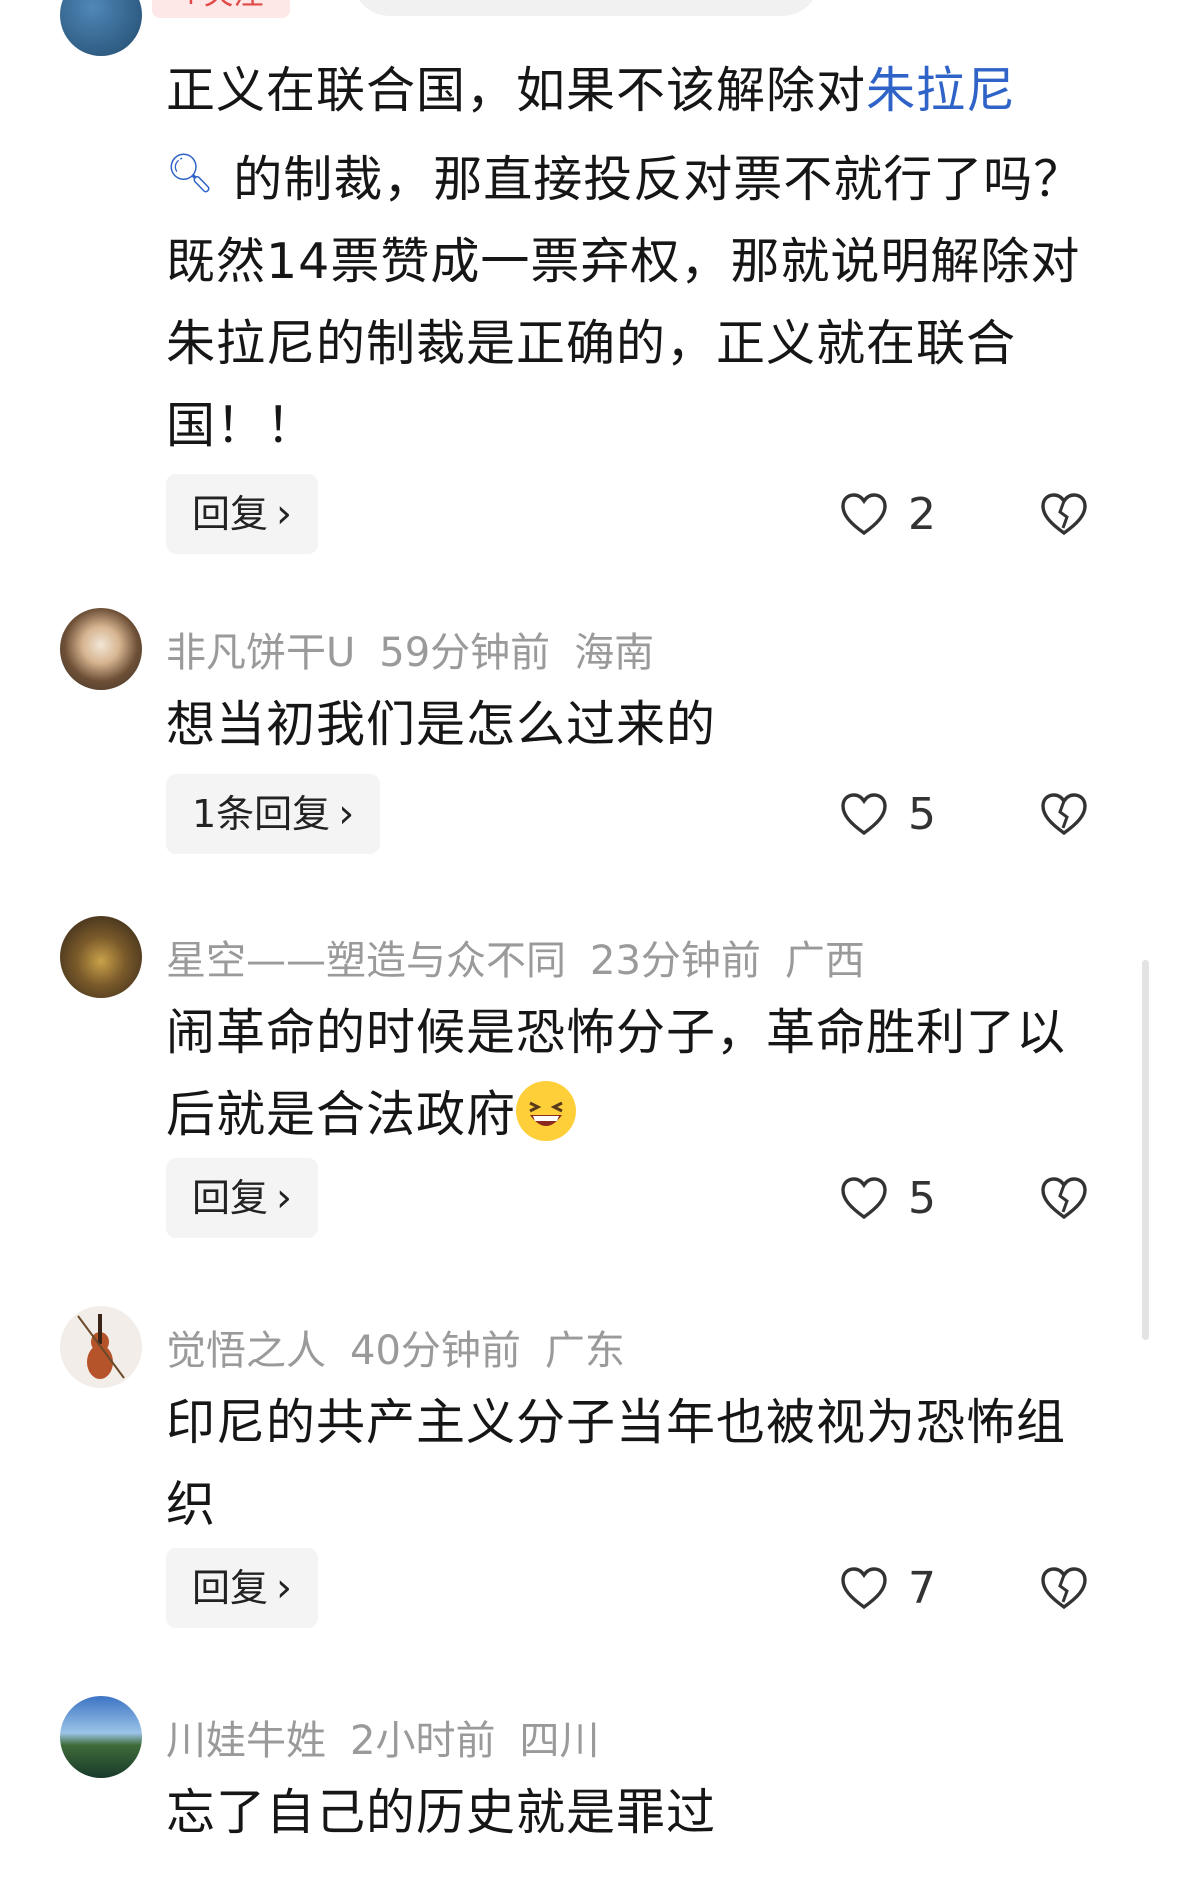  What do you see at coordinates (584, 1351) in the screenshot?
I see `location: 广东` at bounding box center [584, 1351].